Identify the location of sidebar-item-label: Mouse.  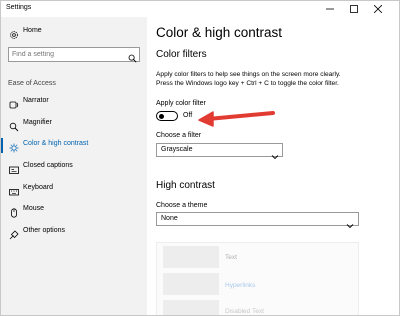
(34, 208).